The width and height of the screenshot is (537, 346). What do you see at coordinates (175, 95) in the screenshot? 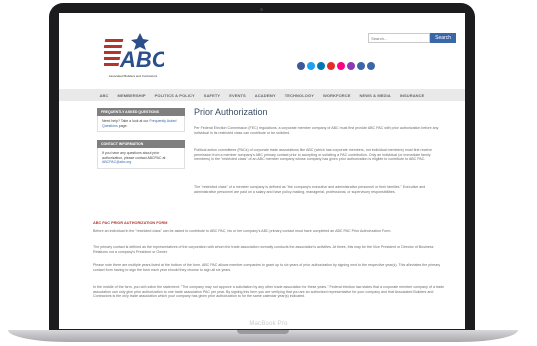
I see `nav-item-politics-policy: POLITICS & POLICY` at bounding box center [175, 95].